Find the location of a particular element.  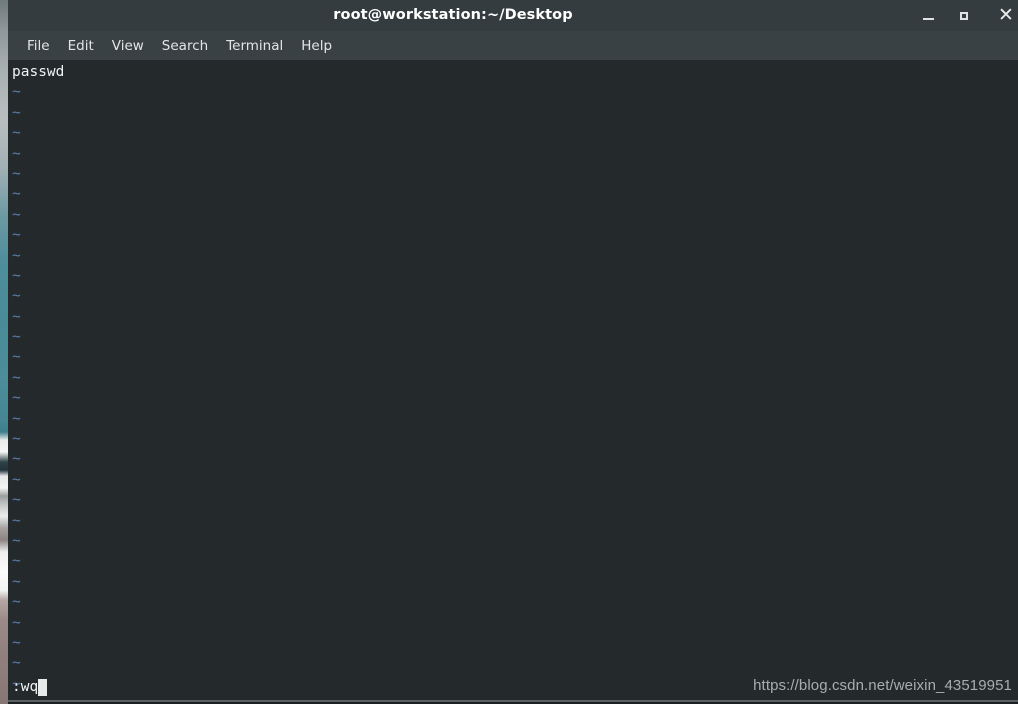

window-controls: ✕ is located at coordinates (964, 15).